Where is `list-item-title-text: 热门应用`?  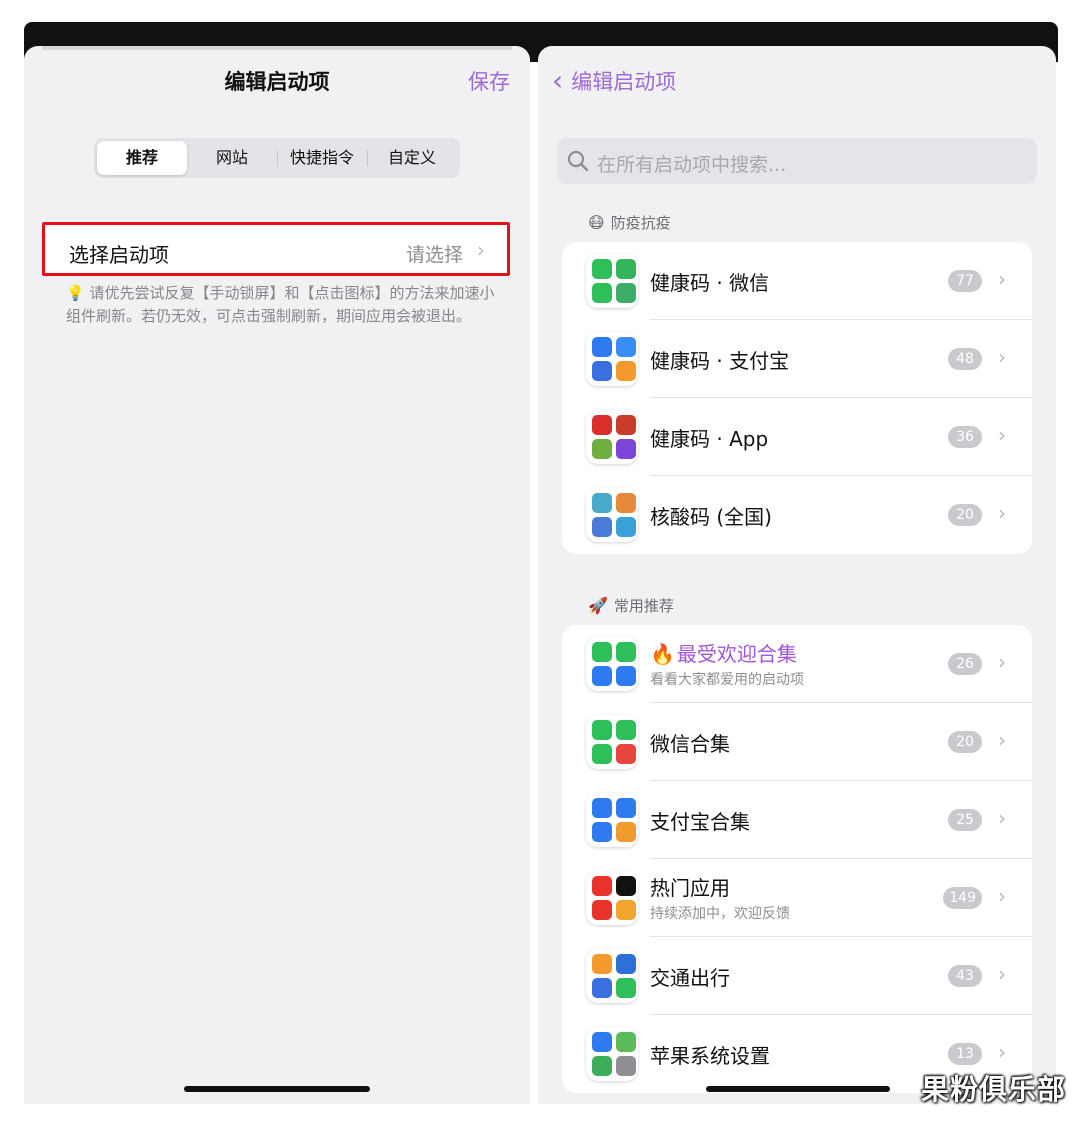 list-item-title-text: 热门应用 is located at coordinates (690, 888).